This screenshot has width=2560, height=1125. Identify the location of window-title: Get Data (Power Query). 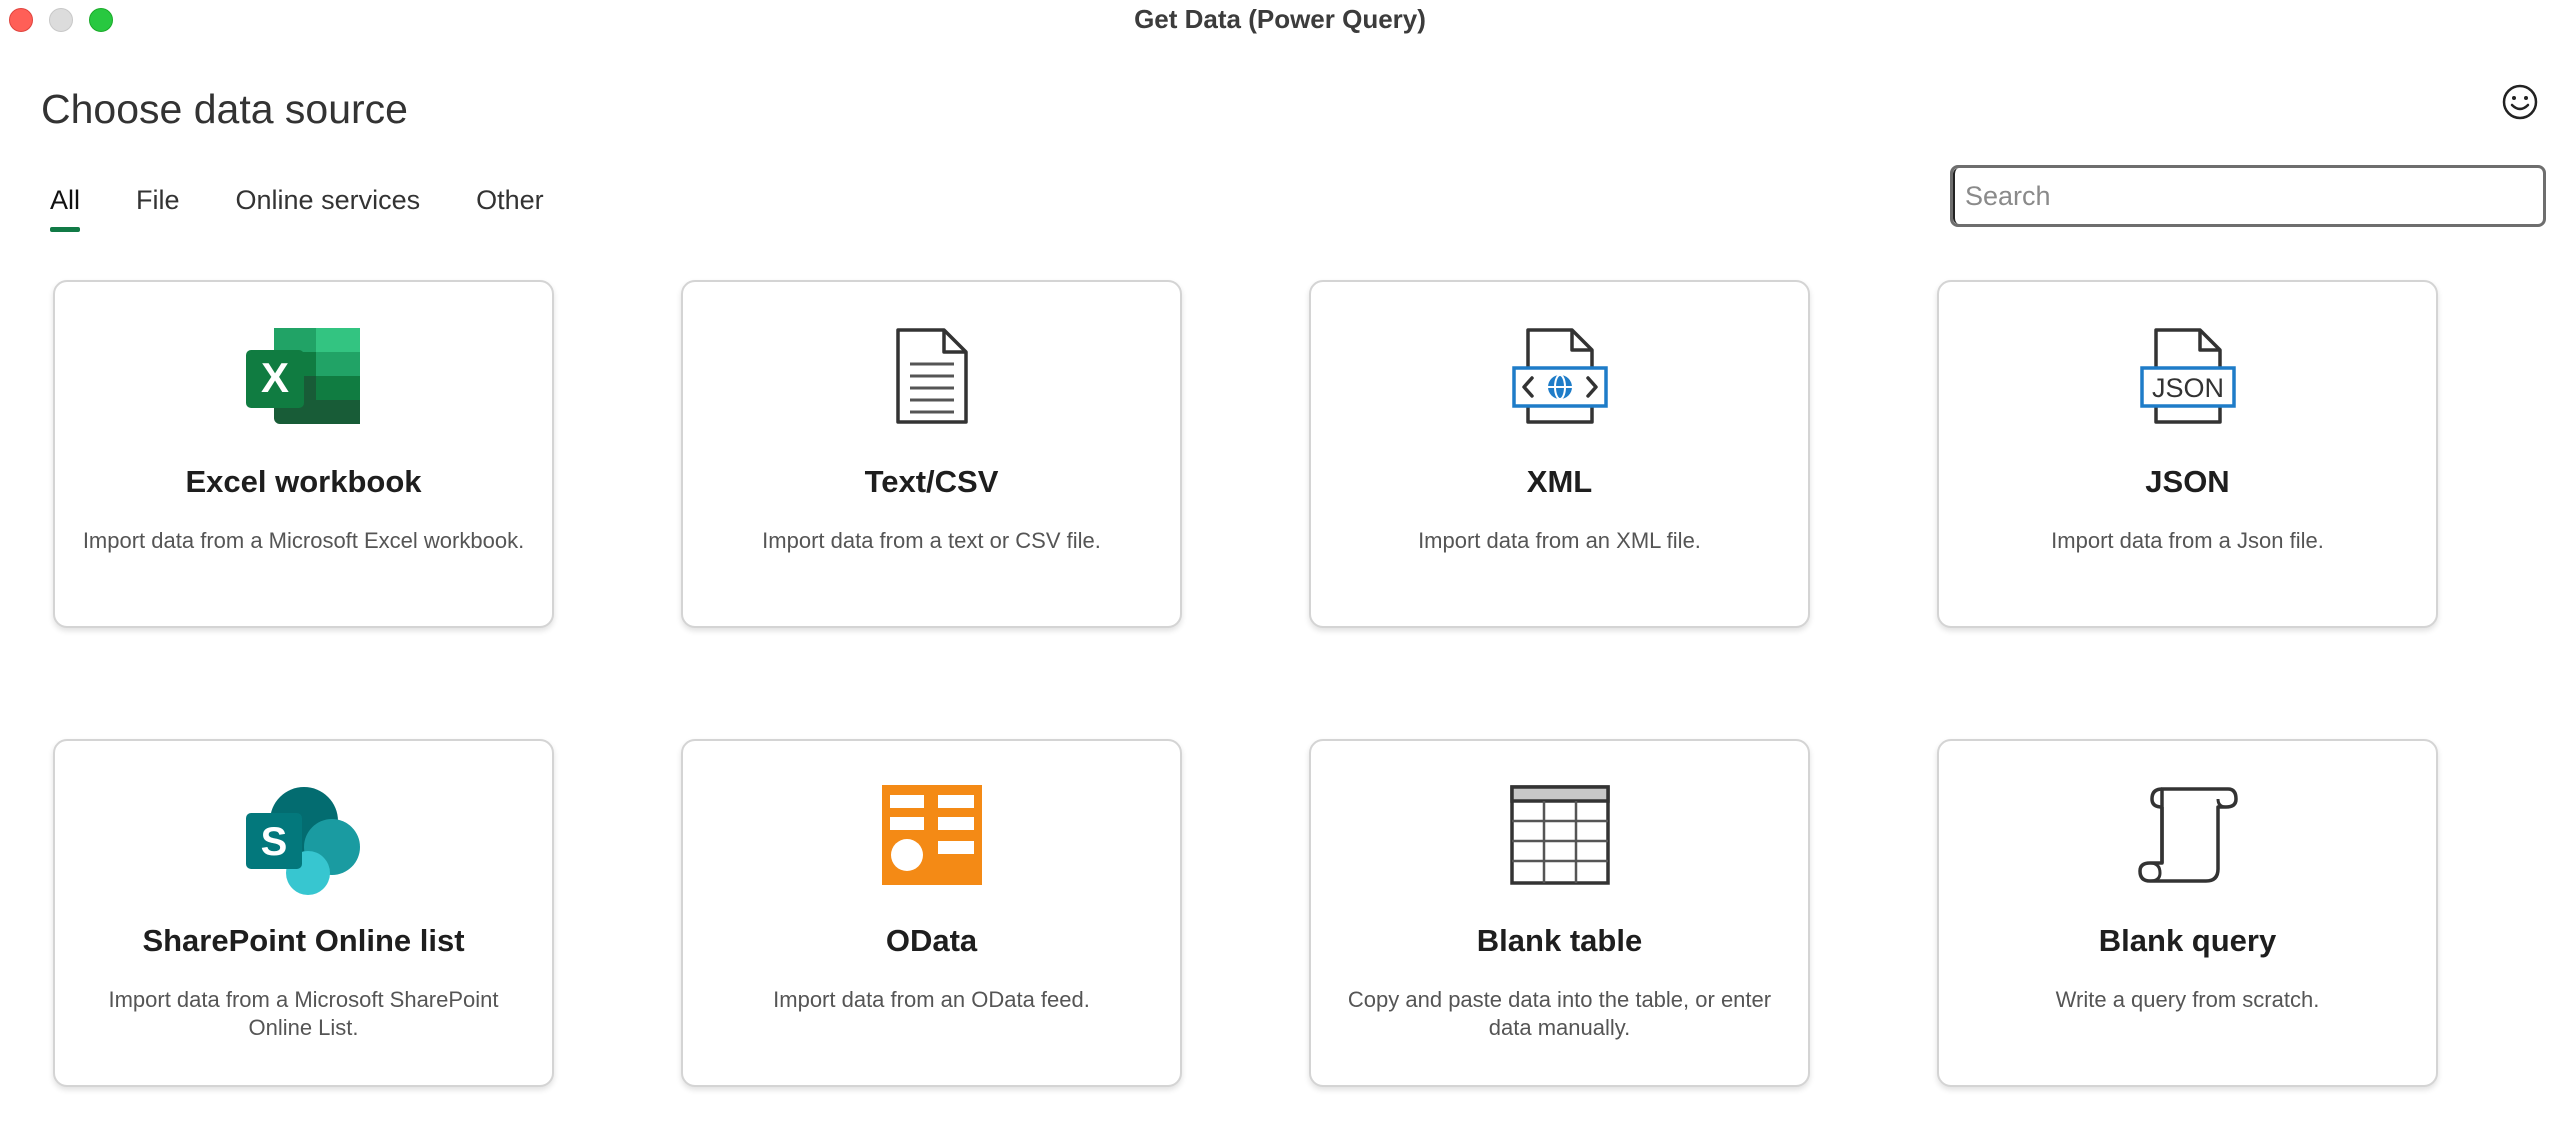
(1280, 19).